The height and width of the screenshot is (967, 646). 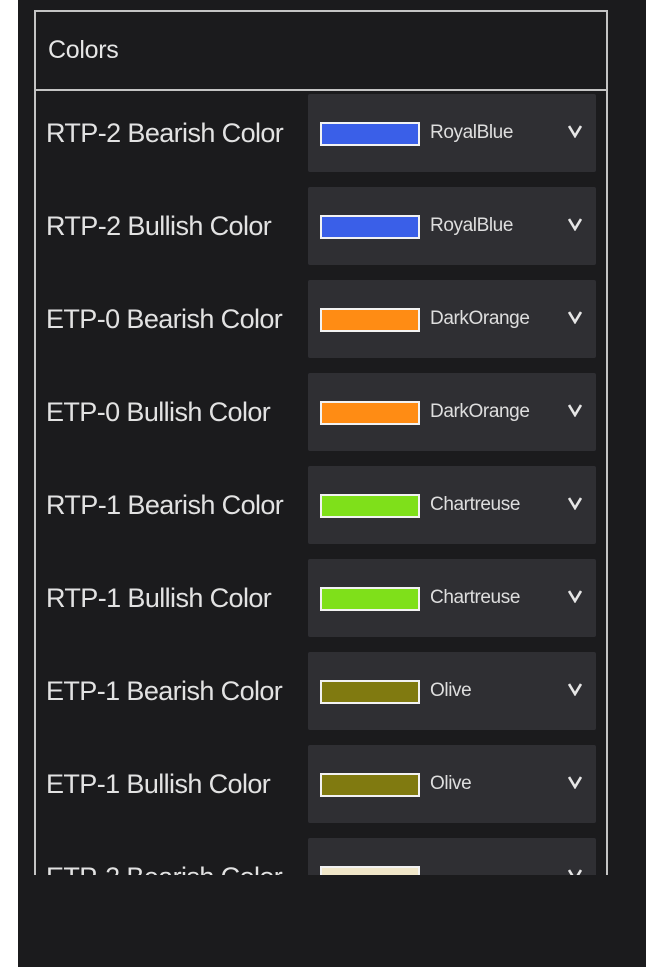 What do you see at coordinates (164, 869) in the screenshot?
I see `setting-label: ETP-2 Bearish Color` at bounding box center [164, 869].